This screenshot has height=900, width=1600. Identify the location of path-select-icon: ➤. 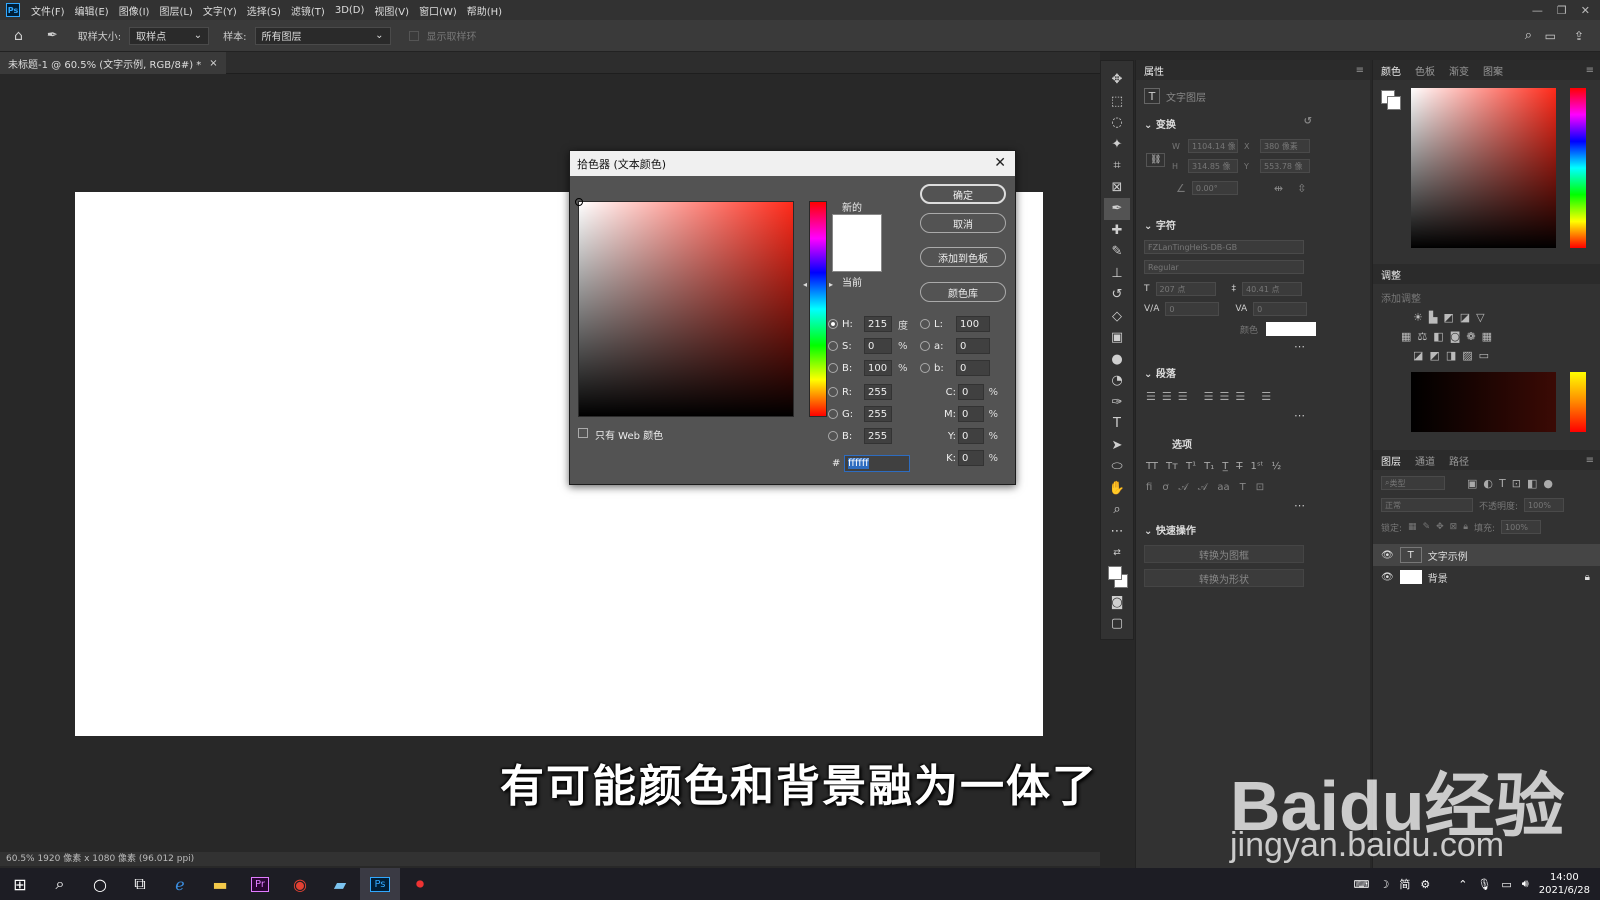
(1117, 446).